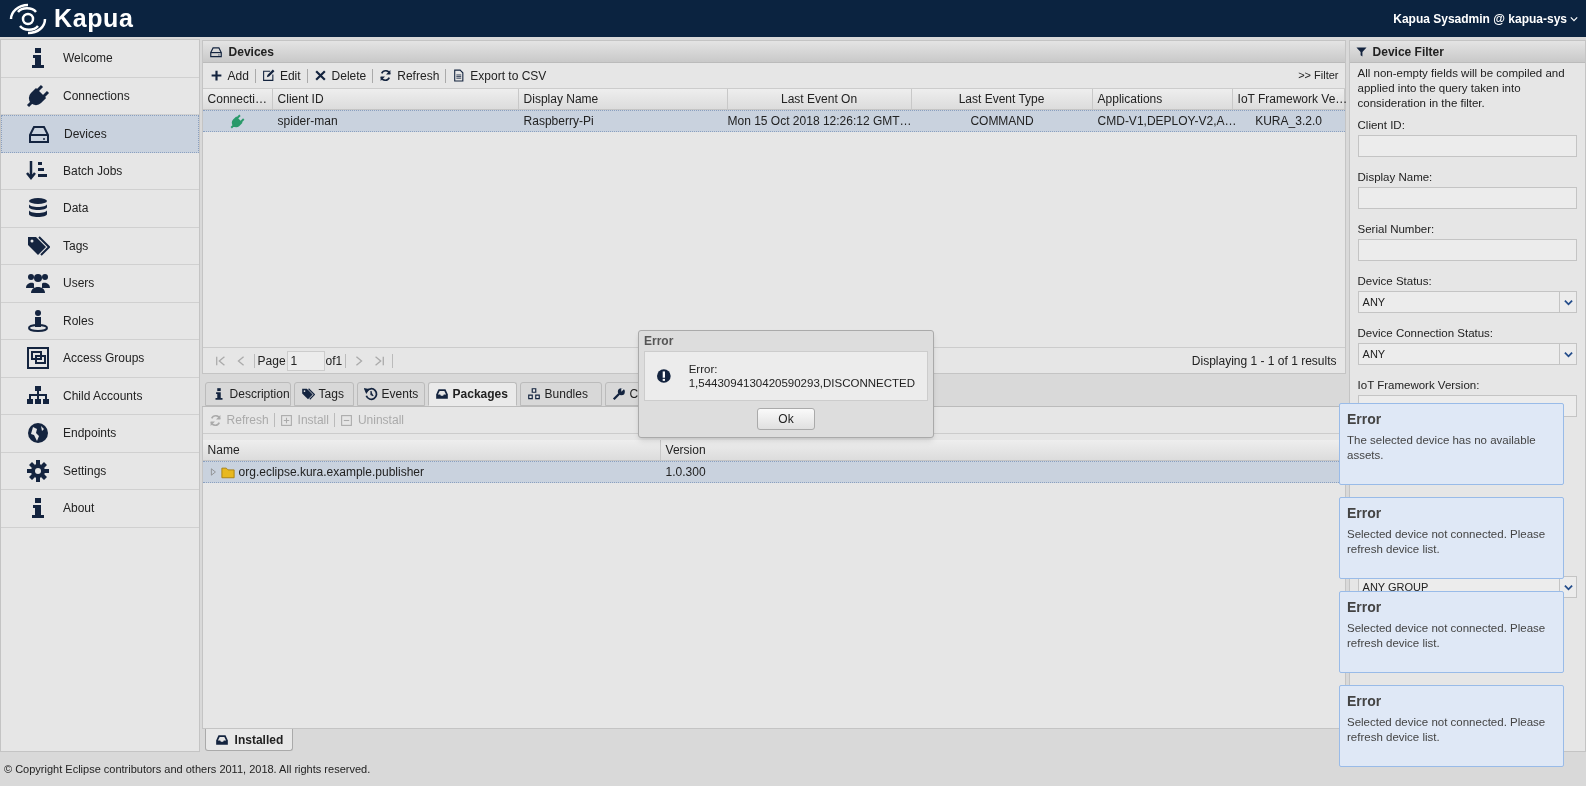 Image resolution: width=1586 pixels, height=786 pixels. I want to click on table-cell-text: COMMAND, so click(1002, 121).